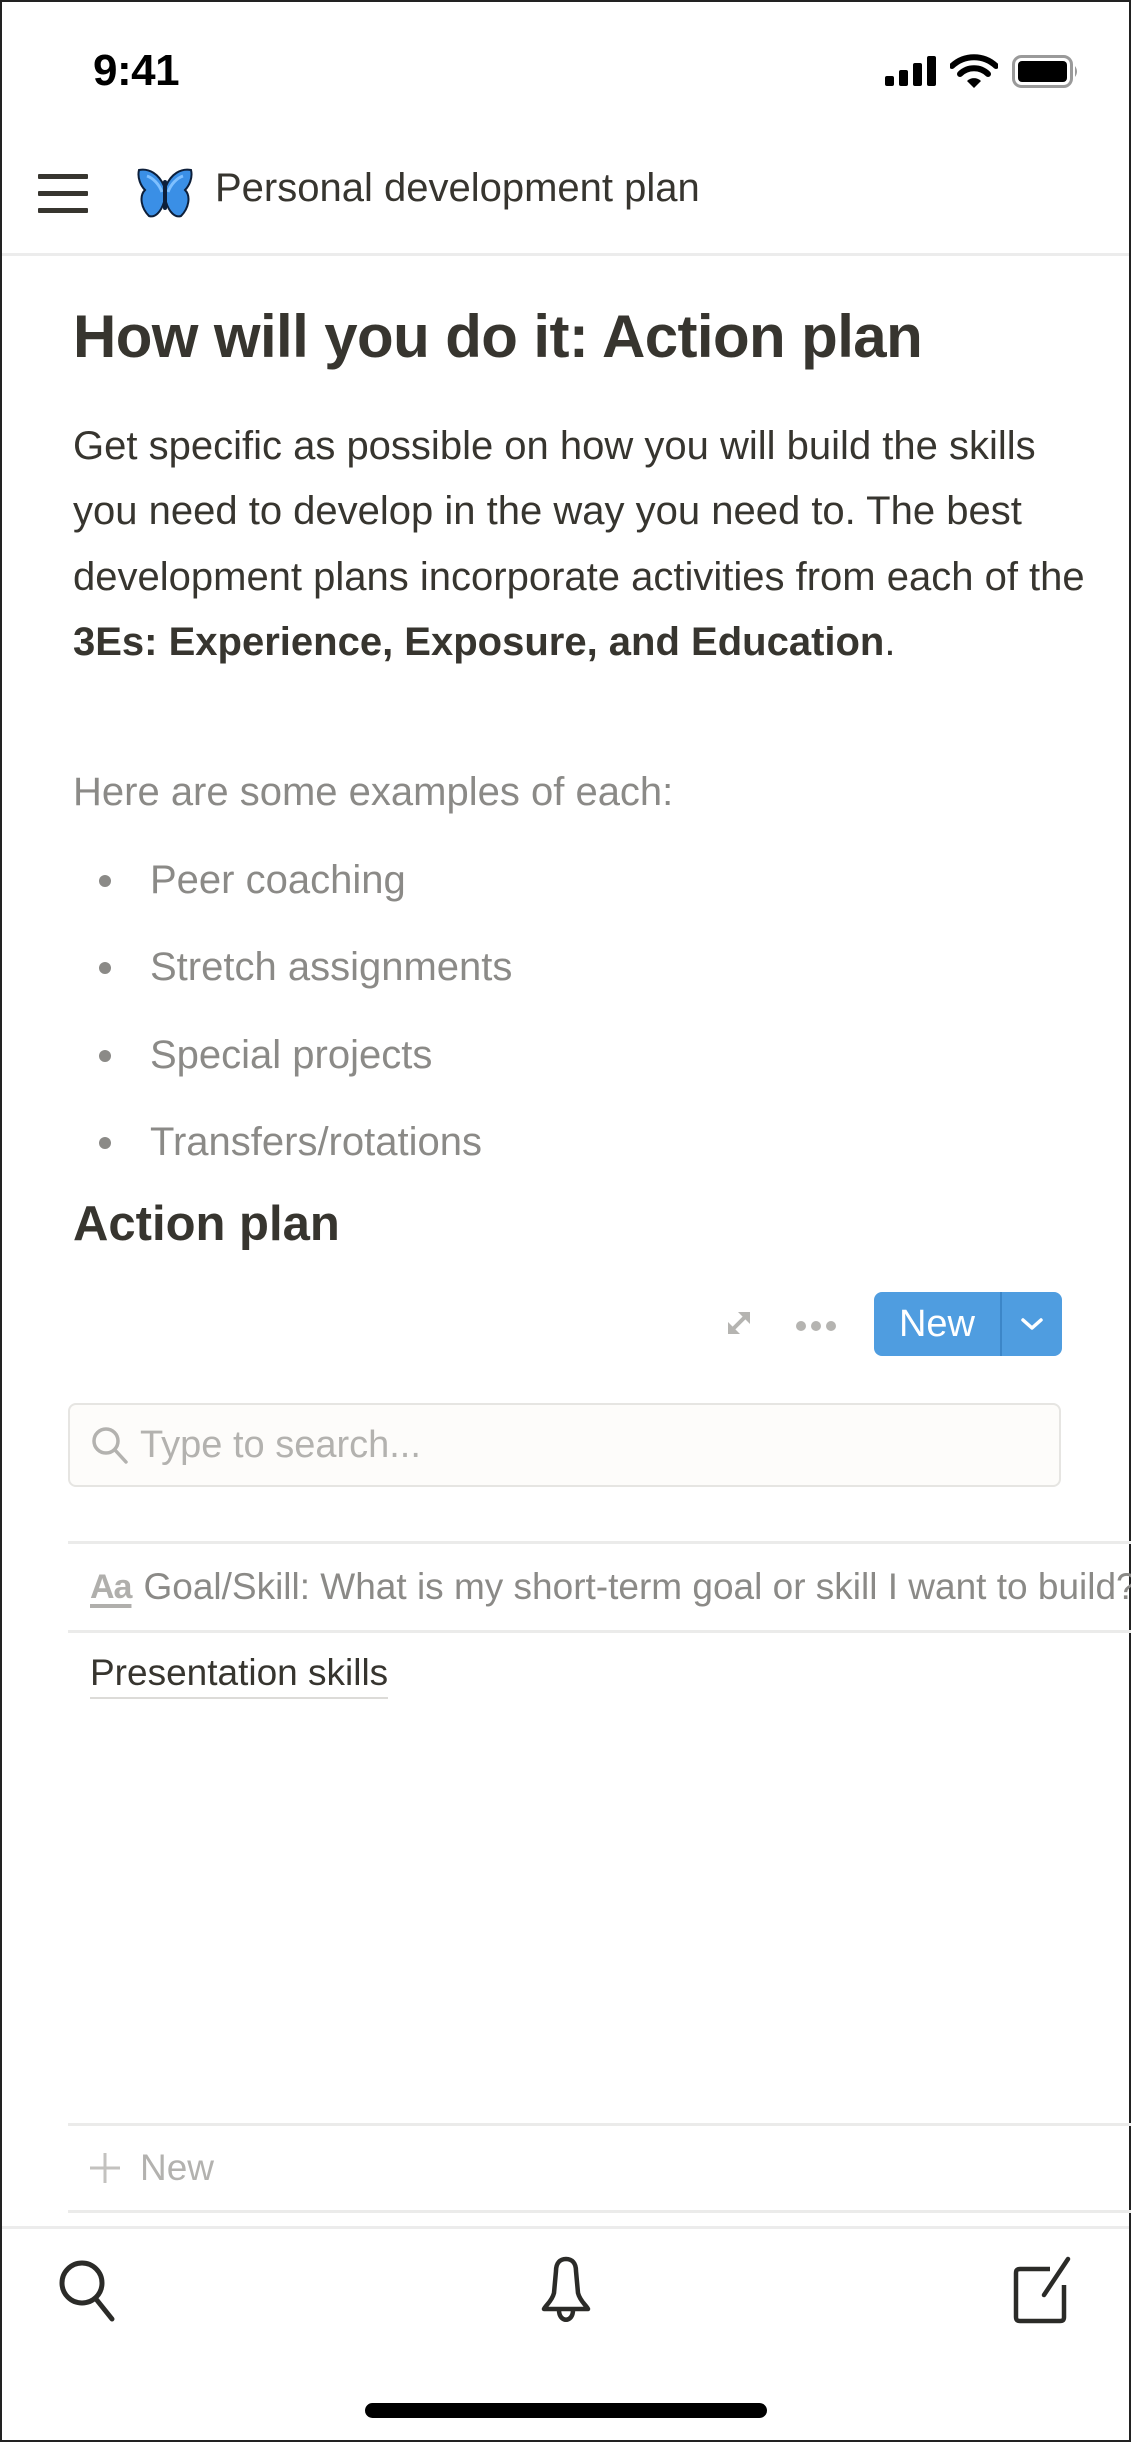  What do you see at coordinates (498, 336) in the screenshot?
I see `section-heading: How will you do it: Action plan` at bounding box center [498, 336].